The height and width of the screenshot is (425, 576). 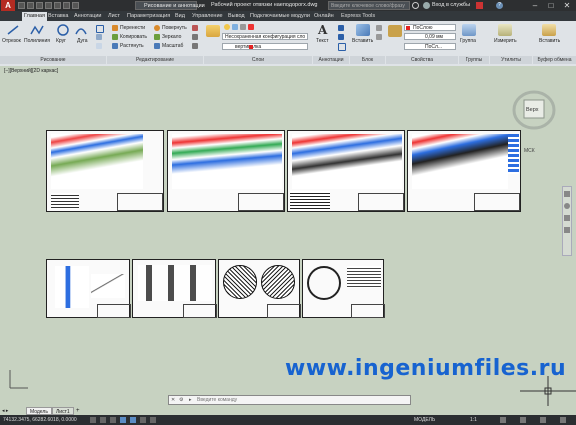 What do you see at coordinates (157, 28) in the screenshot?
I see `rotate-icon` at bounding box center [157, 28].